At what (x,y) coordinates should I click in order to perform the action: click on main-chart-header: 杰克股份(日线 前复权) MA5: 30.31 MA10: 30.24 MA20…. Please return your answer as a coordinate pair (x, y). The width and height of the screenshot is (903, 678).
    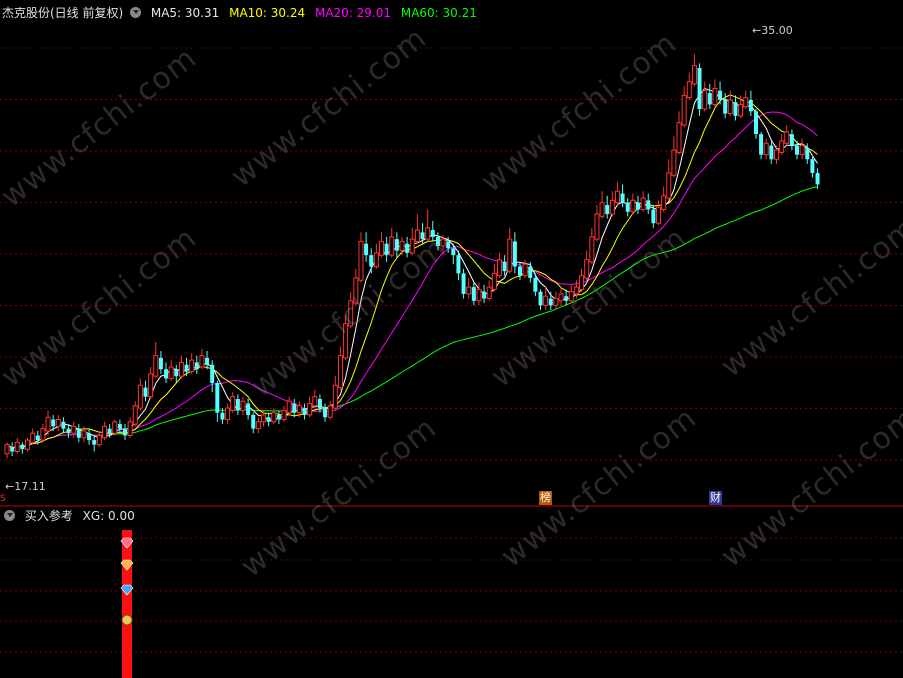
    Looking at the image, I should click on (242, 13).